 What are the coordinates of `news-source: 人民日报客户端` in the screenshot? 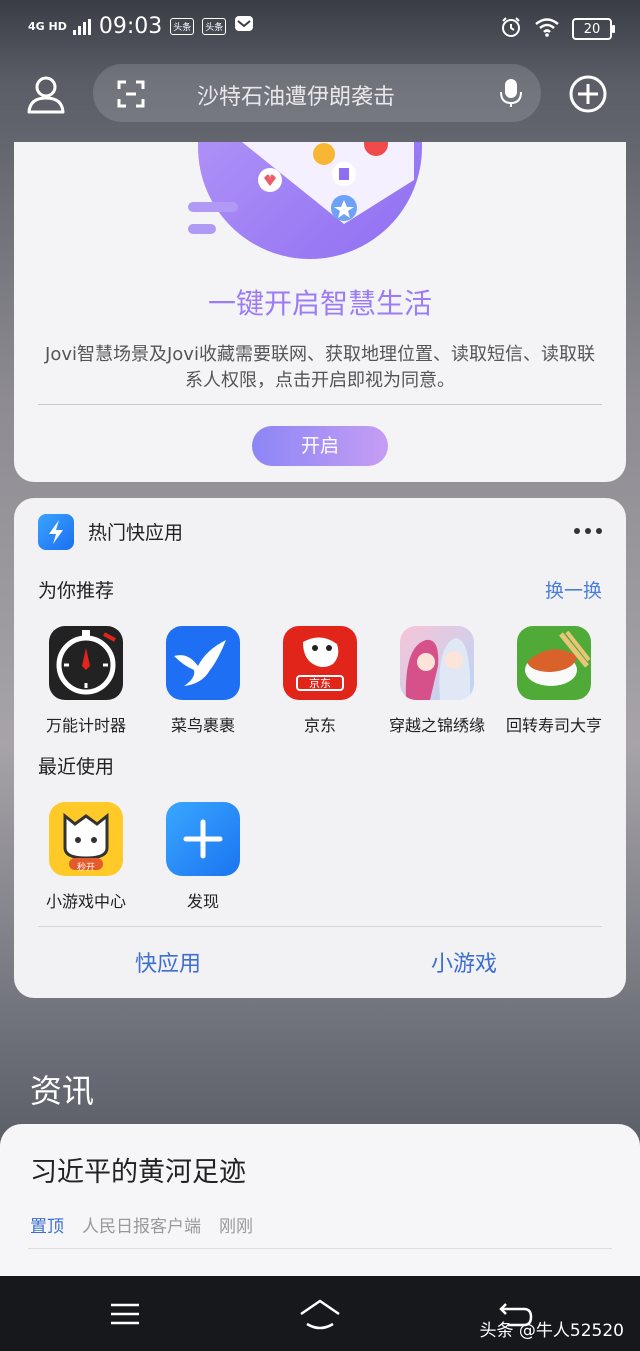 It's located at (141, 1227).